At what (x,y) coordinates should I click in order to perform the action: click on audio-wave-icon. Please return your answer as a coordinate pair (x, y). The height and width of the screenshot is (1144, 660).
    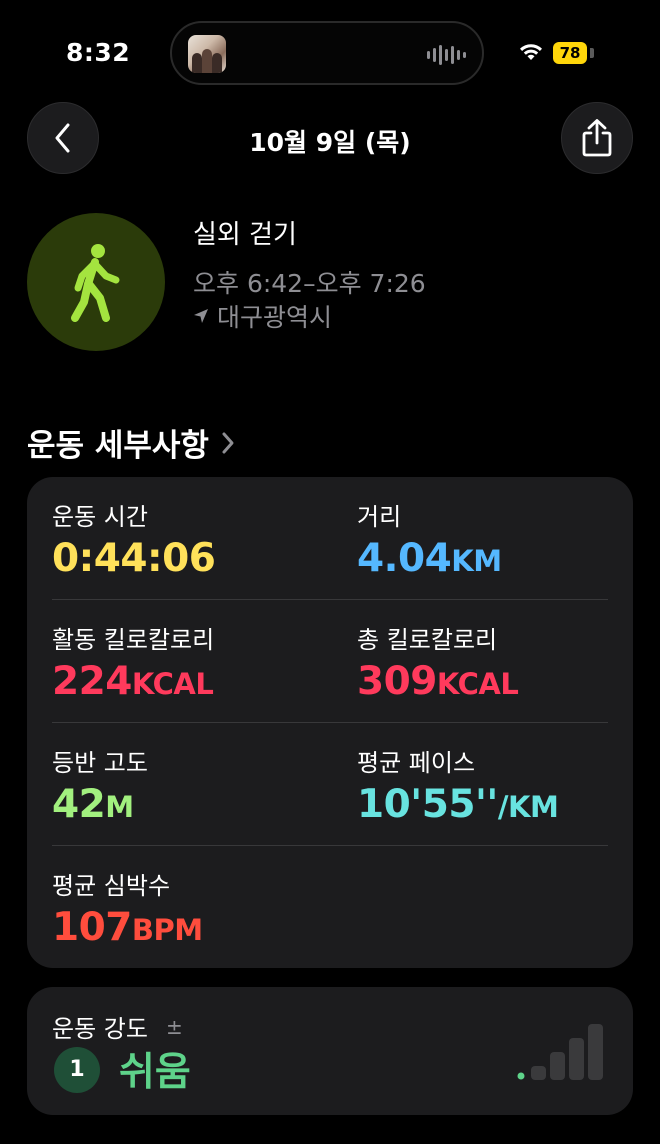
    Looking at the image, I should click on (446, 55).